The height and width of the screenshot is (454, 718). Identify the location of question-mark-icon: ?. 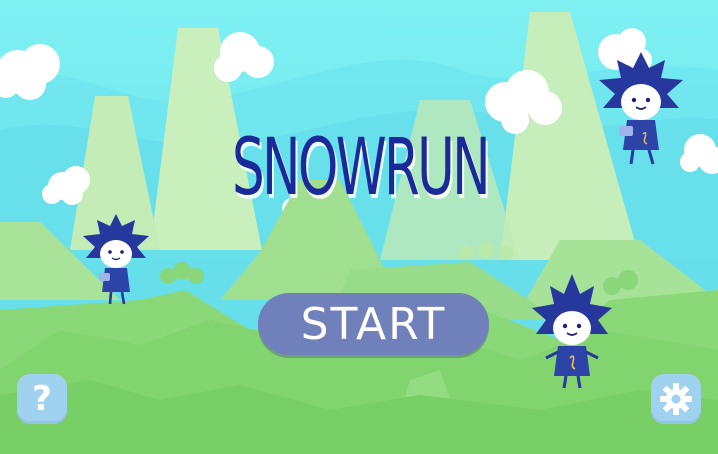
(42, 399).